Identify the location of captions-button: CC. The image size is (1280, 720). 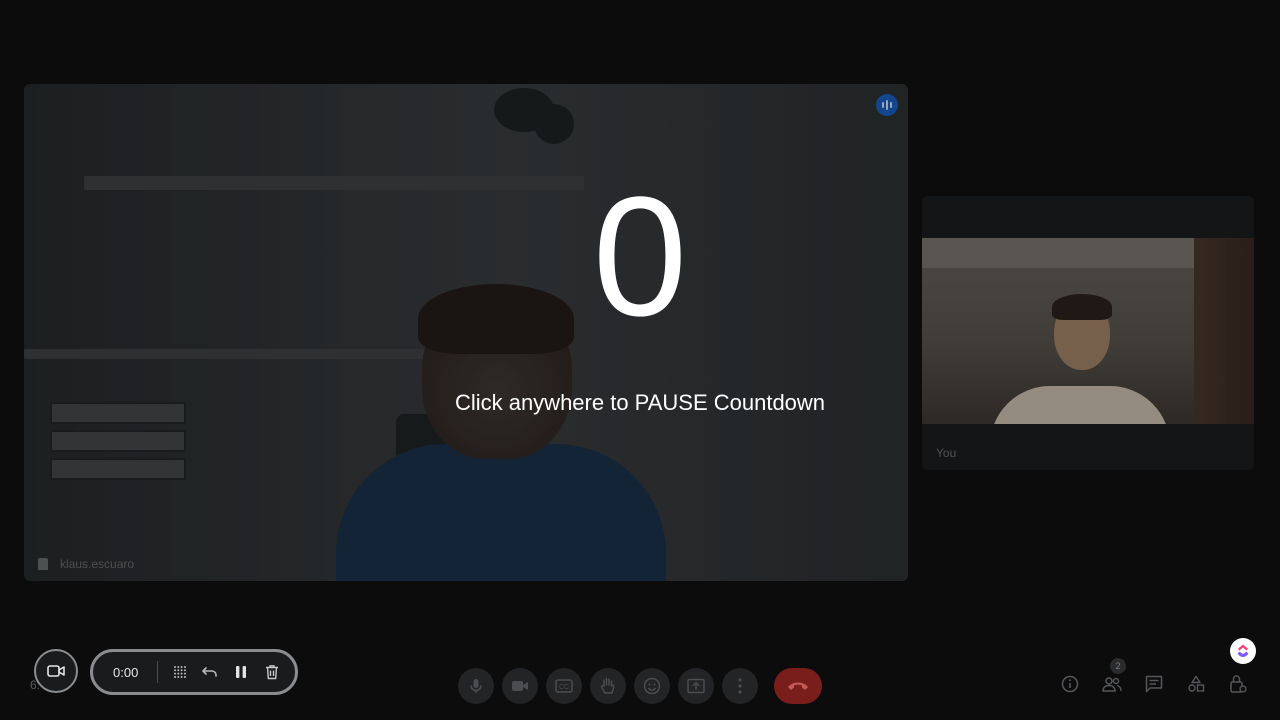
(564, 686).